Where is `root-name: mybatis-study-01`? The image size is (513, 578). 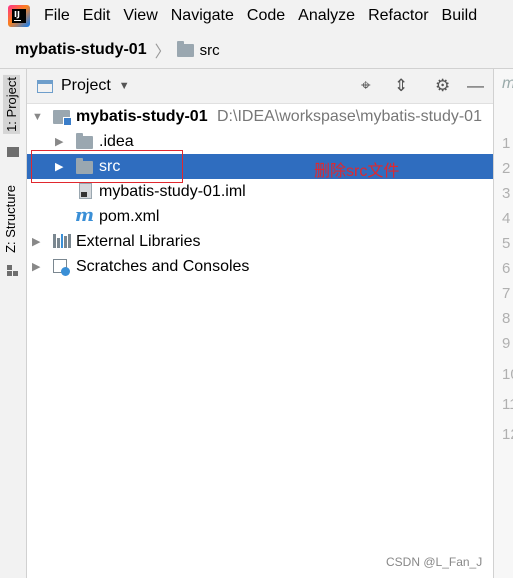
root-name: mybatis-study-01 is located at coordinates (142, 116).